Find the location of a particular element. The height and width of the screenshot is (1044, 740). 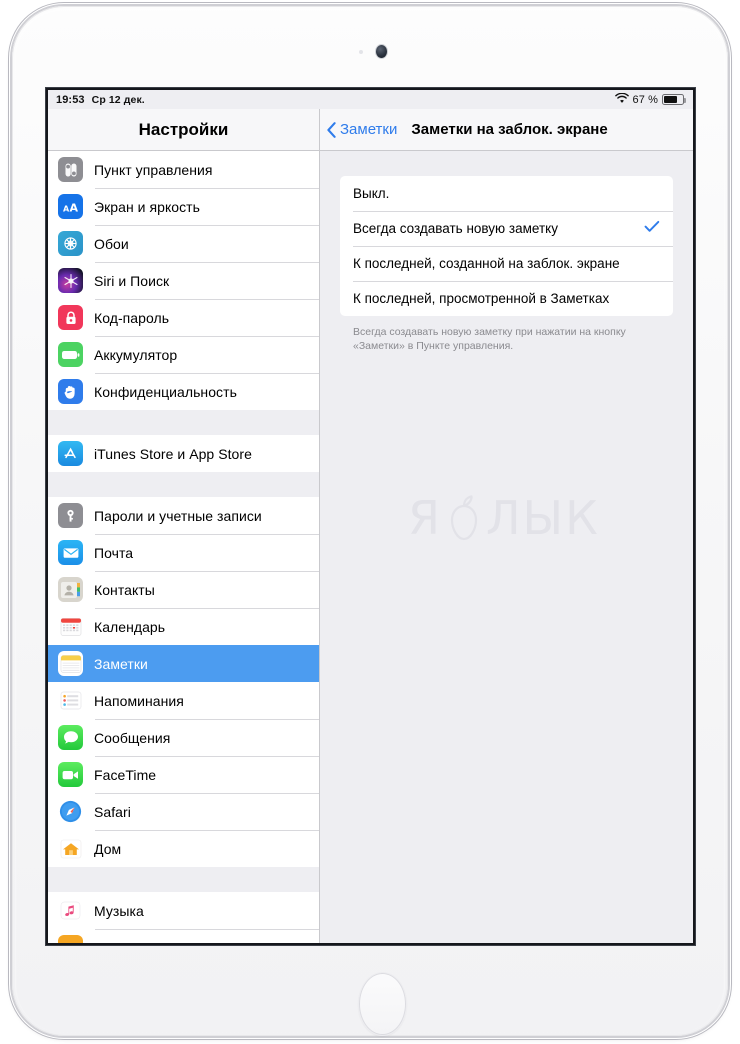

chevron-left-icon is located at coordinates (331, 130).